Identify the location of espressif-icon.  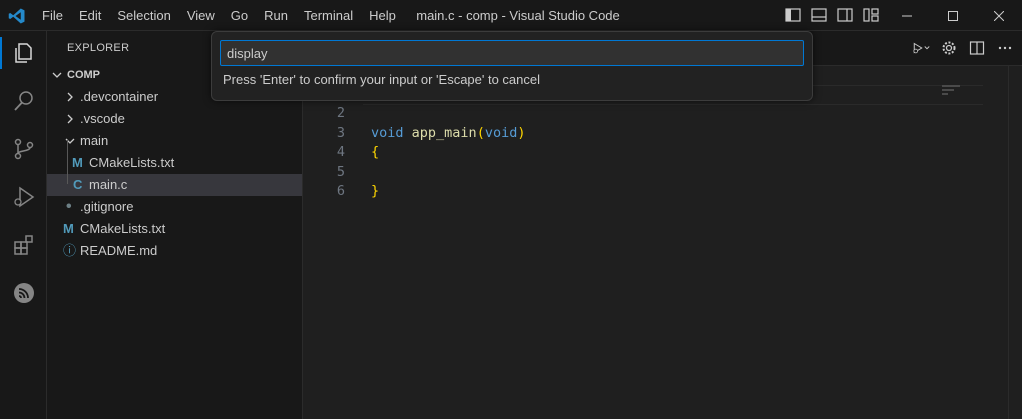
(23, 293).